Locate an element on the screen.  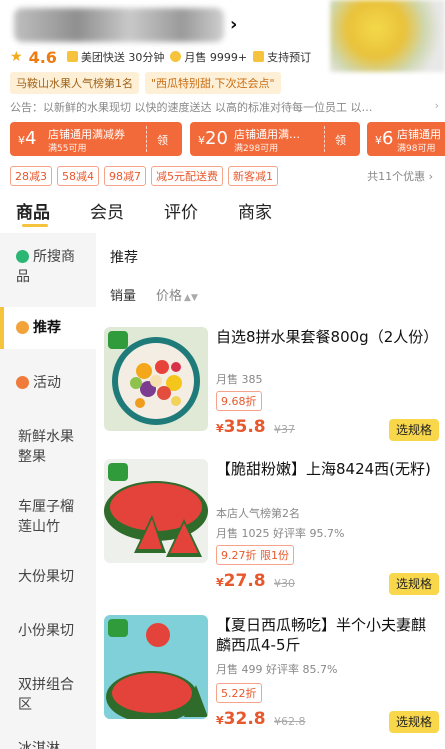
sidebar-item-whole-fruit: 新鲜水果整果 is located at coordinates (48, 447).